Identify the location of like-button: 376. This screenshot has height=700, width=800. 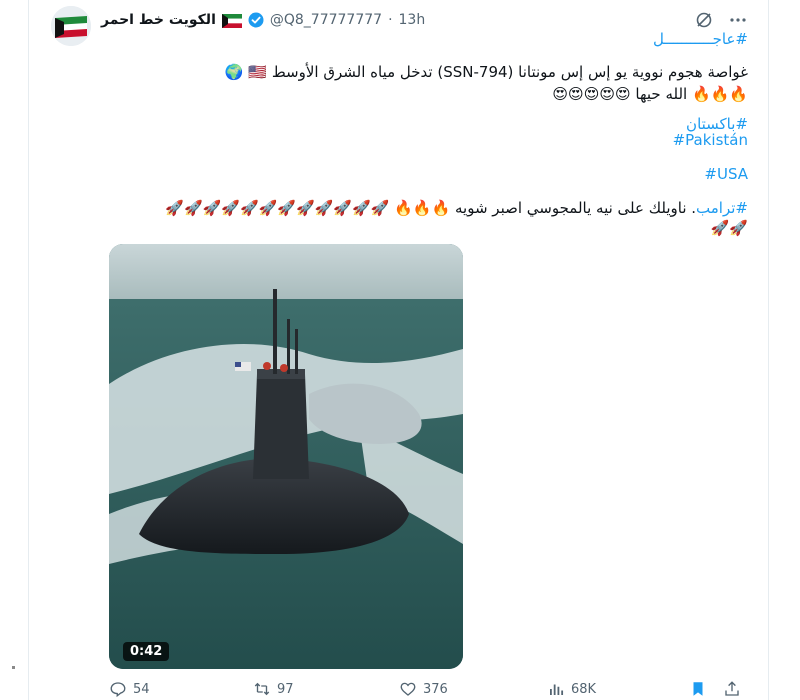
(423, 689).